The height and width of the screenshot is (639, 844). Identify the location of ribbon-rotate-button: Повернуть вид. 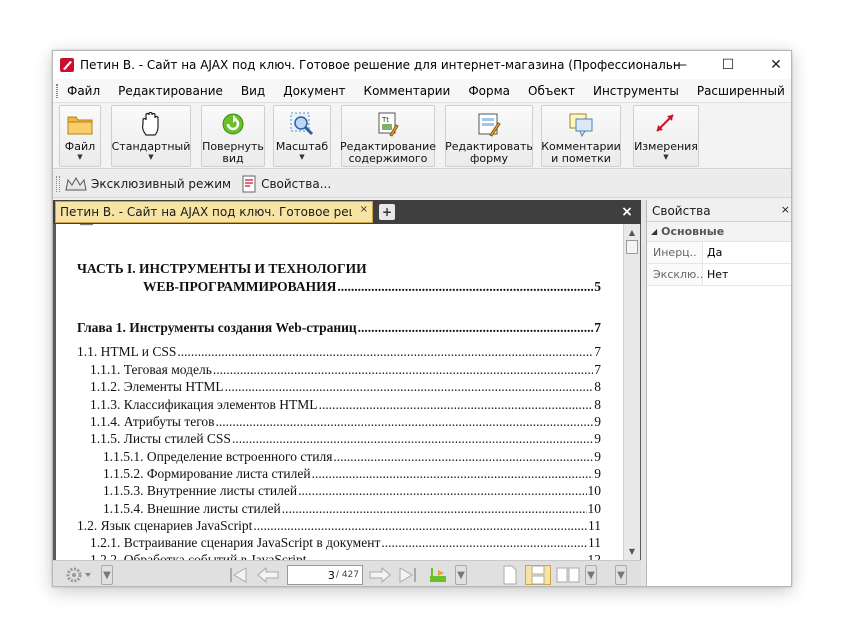
(233, 136).